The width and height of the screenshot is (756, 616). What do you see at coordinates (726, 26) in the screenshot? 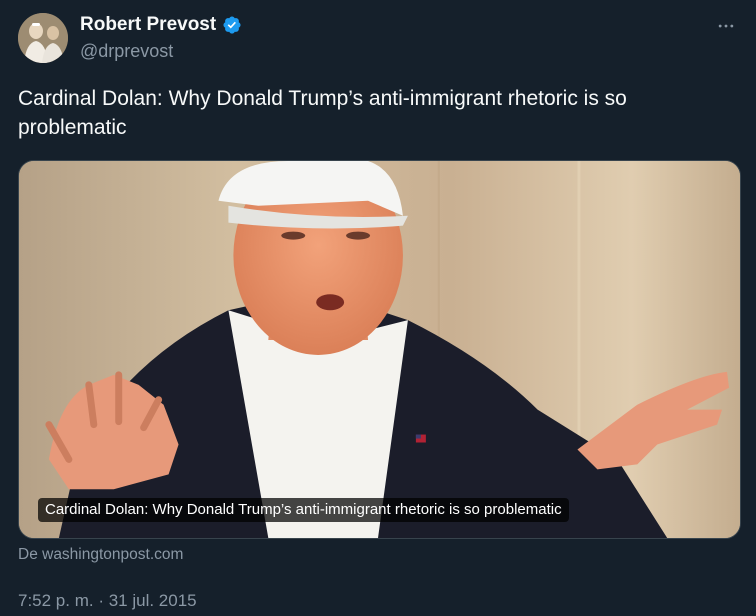
I see `more-icon` at bounding box center [726, 26].